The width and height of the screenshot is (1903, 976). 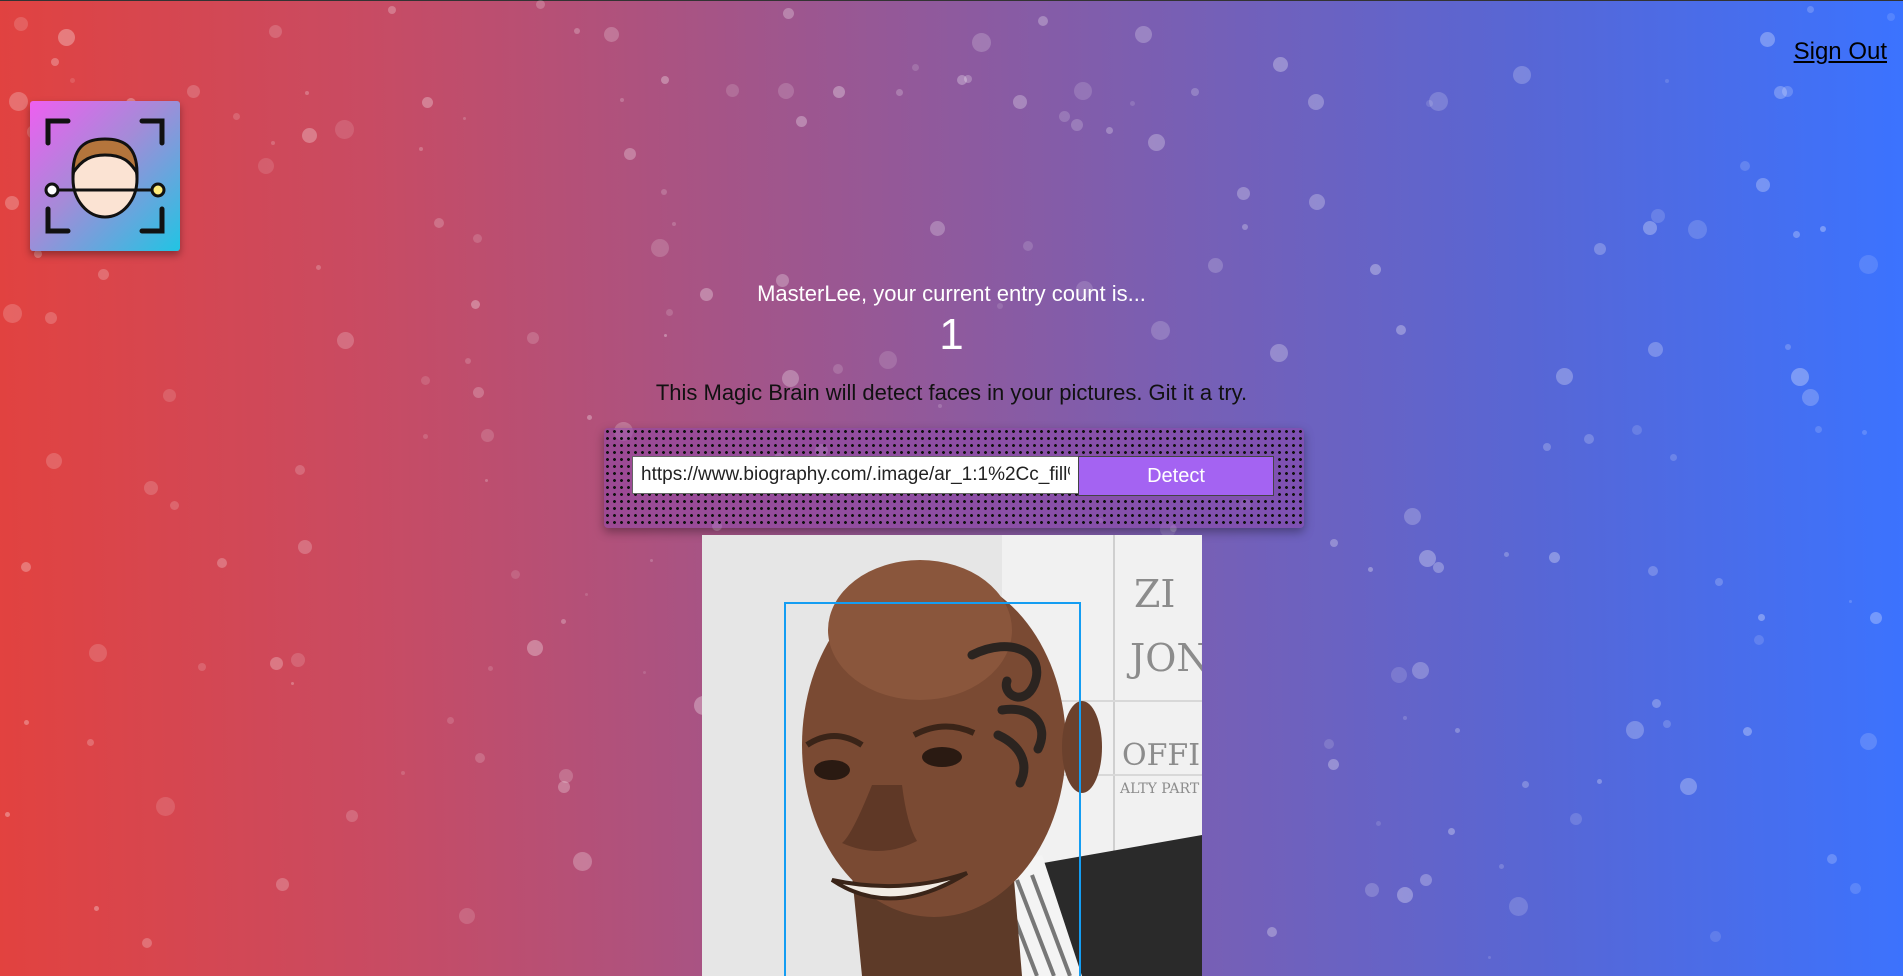 What do you see at coordinates (932, 789) in the screenshot?
I see `face-bounding-box` at bounding box center [932, 789].